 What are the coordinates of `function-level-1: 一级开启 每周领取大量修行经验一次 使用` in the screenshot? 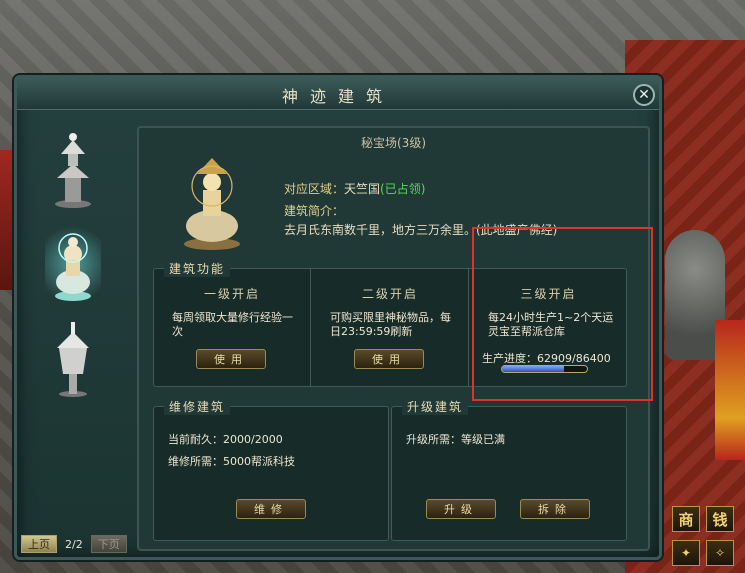 It's located at (232, 327).